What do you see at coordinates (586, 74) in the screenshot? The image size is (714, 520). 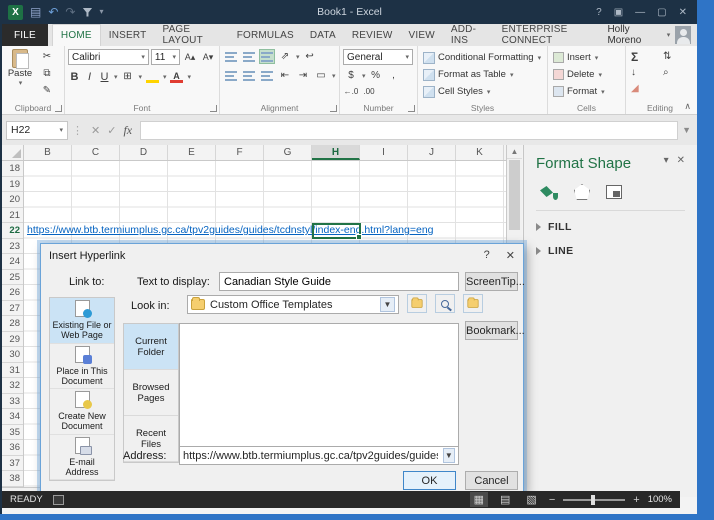 I see `cells-button: Delete ▾` at bounding box center [586, 74].